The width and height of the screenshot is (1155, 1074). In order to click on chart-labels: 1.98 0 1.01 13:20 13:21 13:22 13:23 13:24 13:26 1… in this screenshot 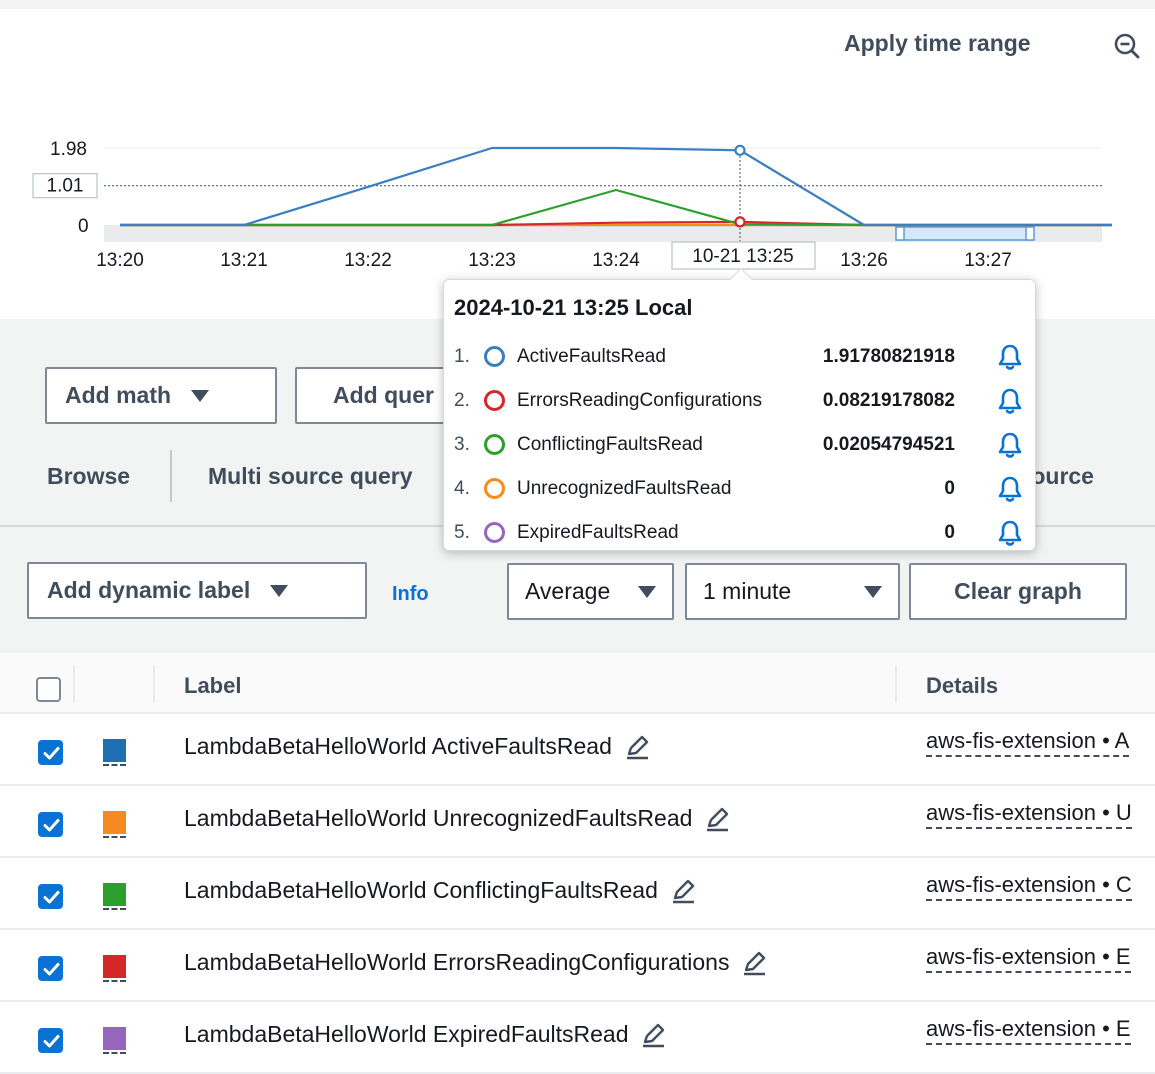, I will do `click(522, 205)`.